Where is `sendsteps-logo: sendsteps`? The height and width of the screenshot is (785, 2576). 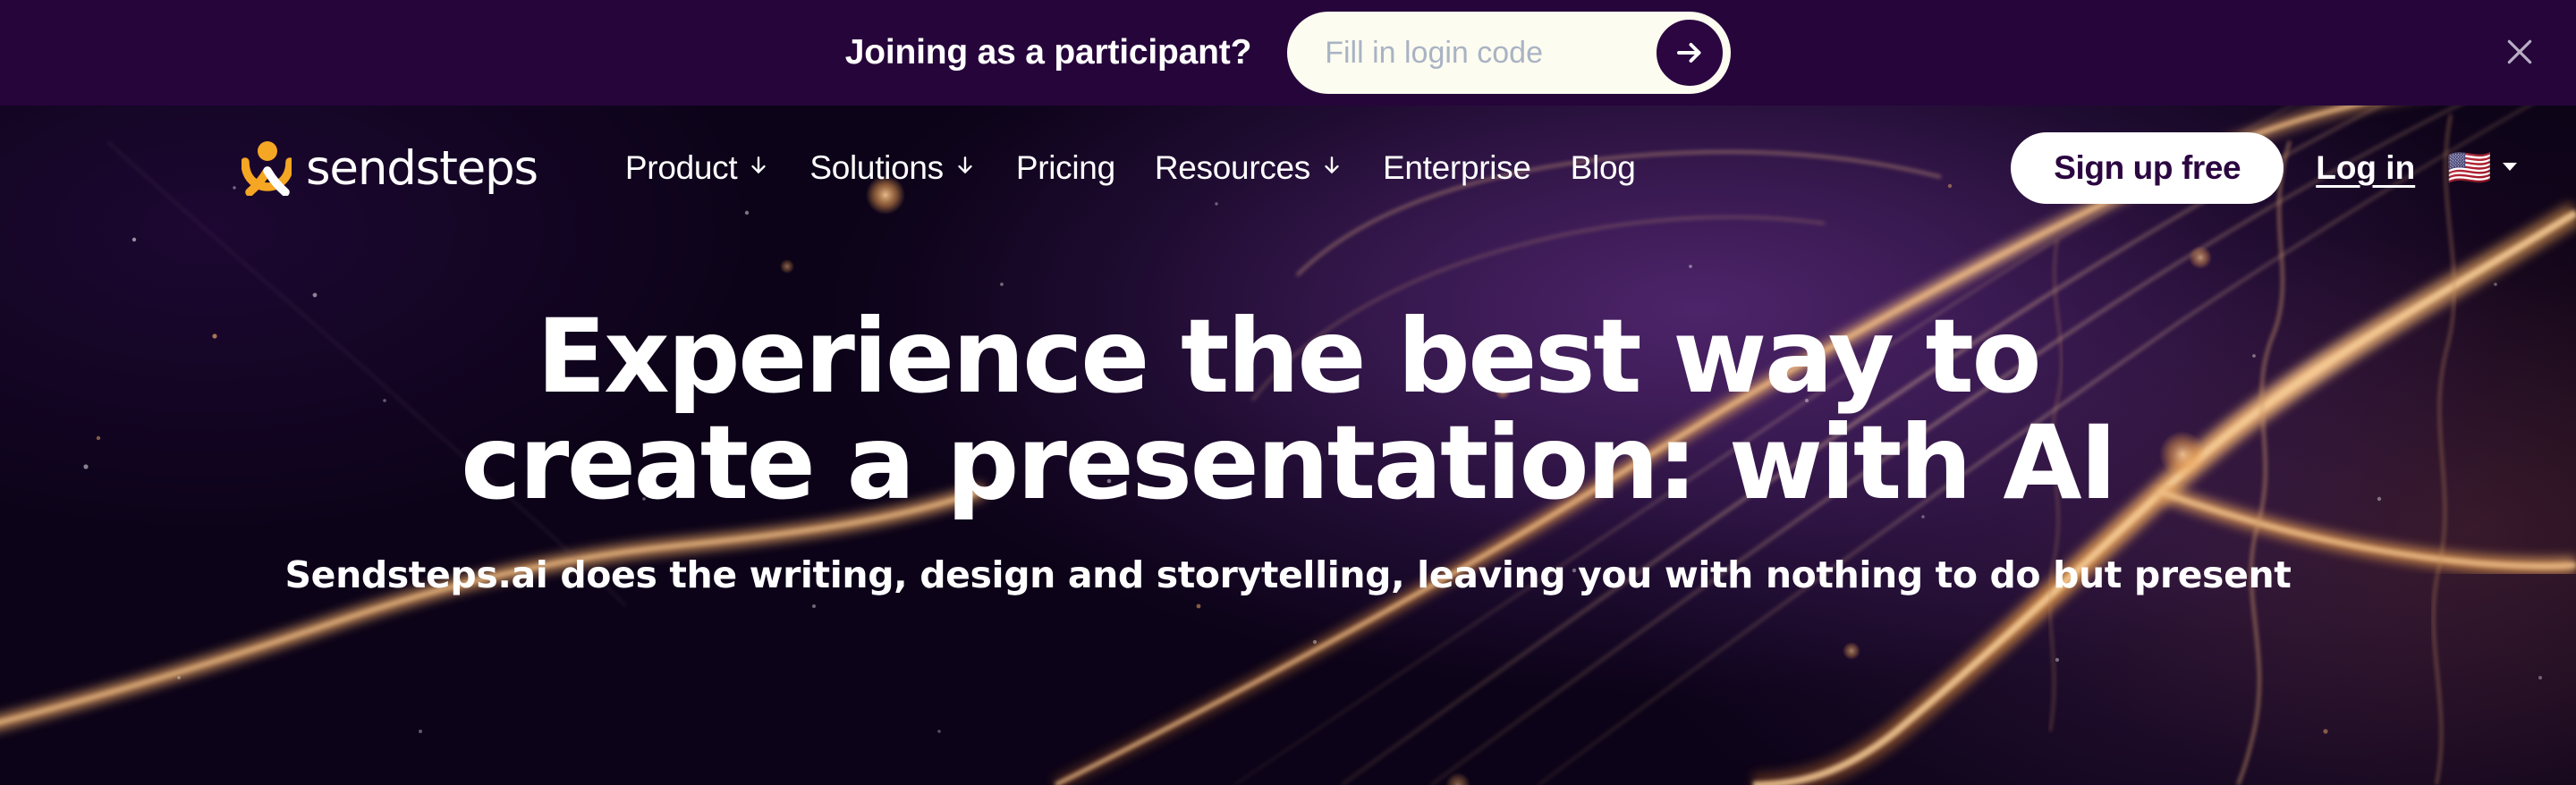 sendsteps-logo: sendsteps is located at coordinates (390, 168).